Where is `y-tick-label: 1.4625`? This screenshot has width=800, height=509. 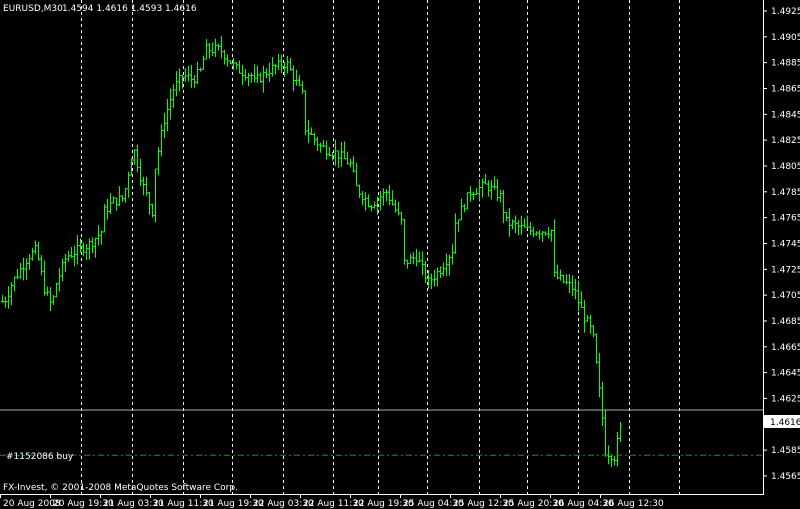
y-tick-label: 1.4625 is located at coordinates (785, 399).